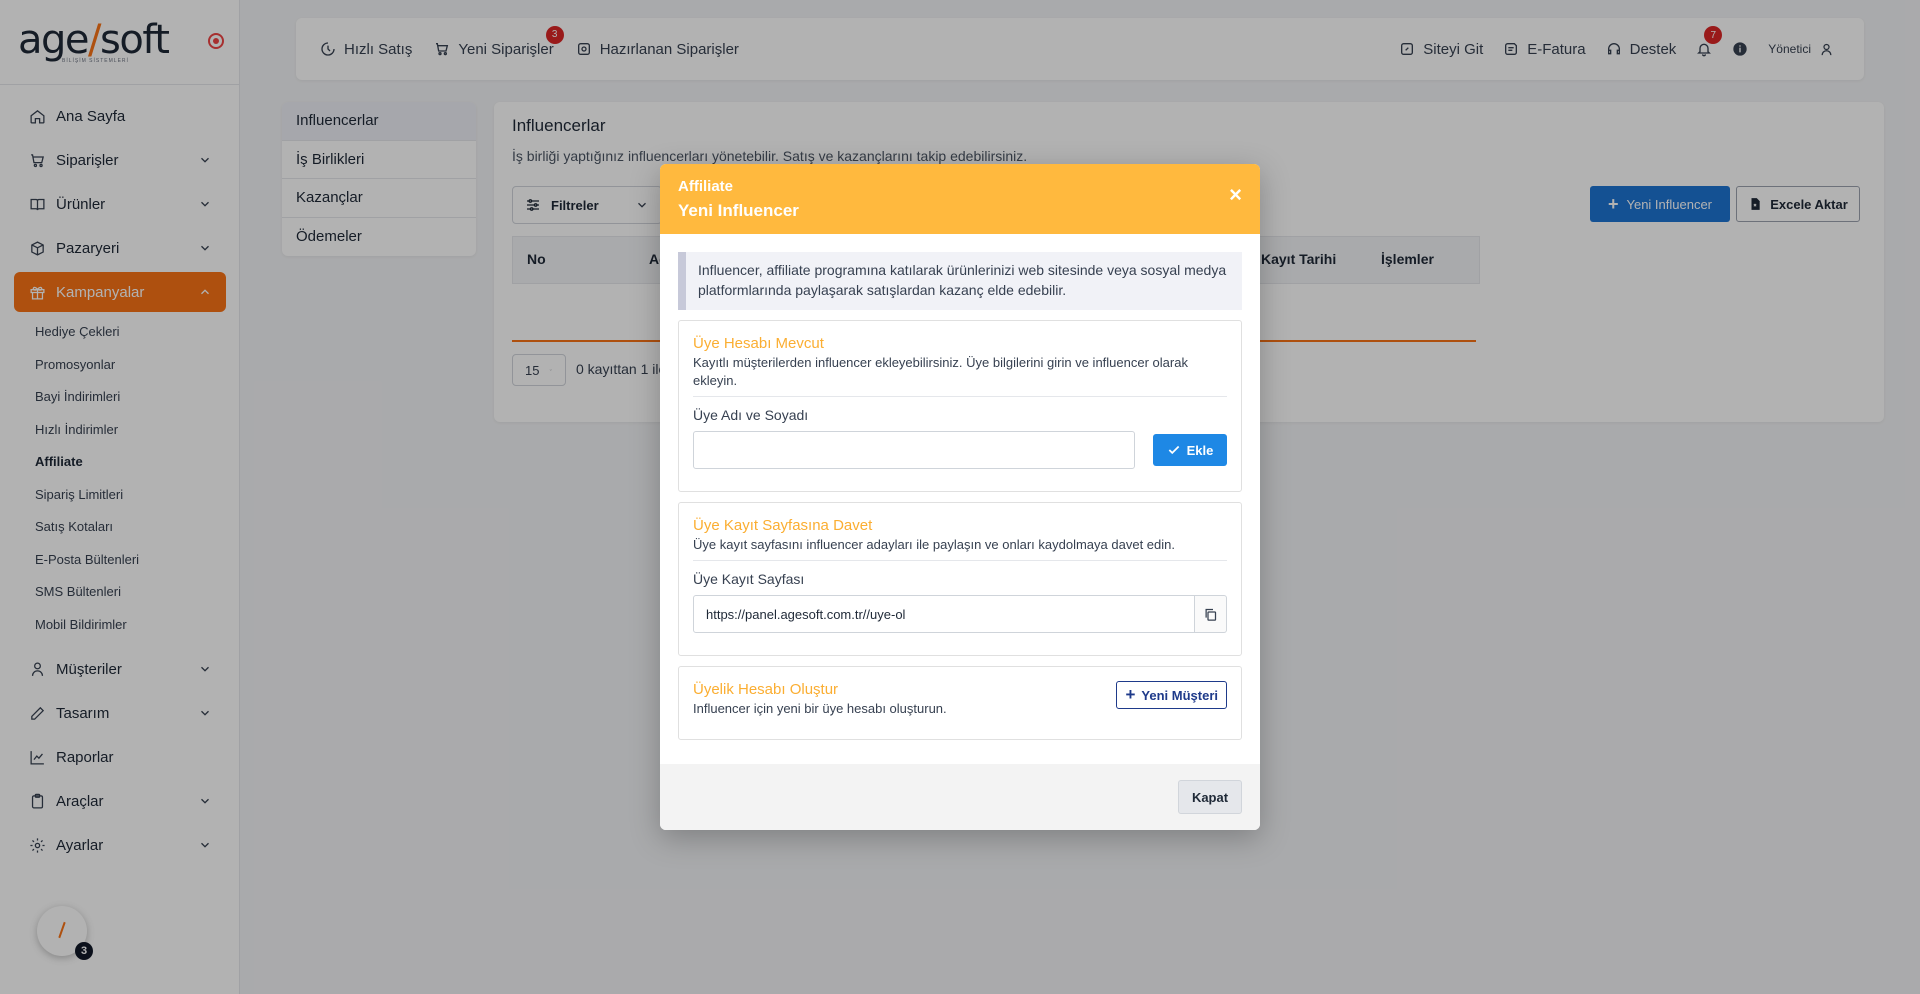 The width and height of the screenshot is (1920, 994). Describe the element at coordinates (738, 210) in the screenshot. I see `modal-title: Yeni Influencer` at that location.